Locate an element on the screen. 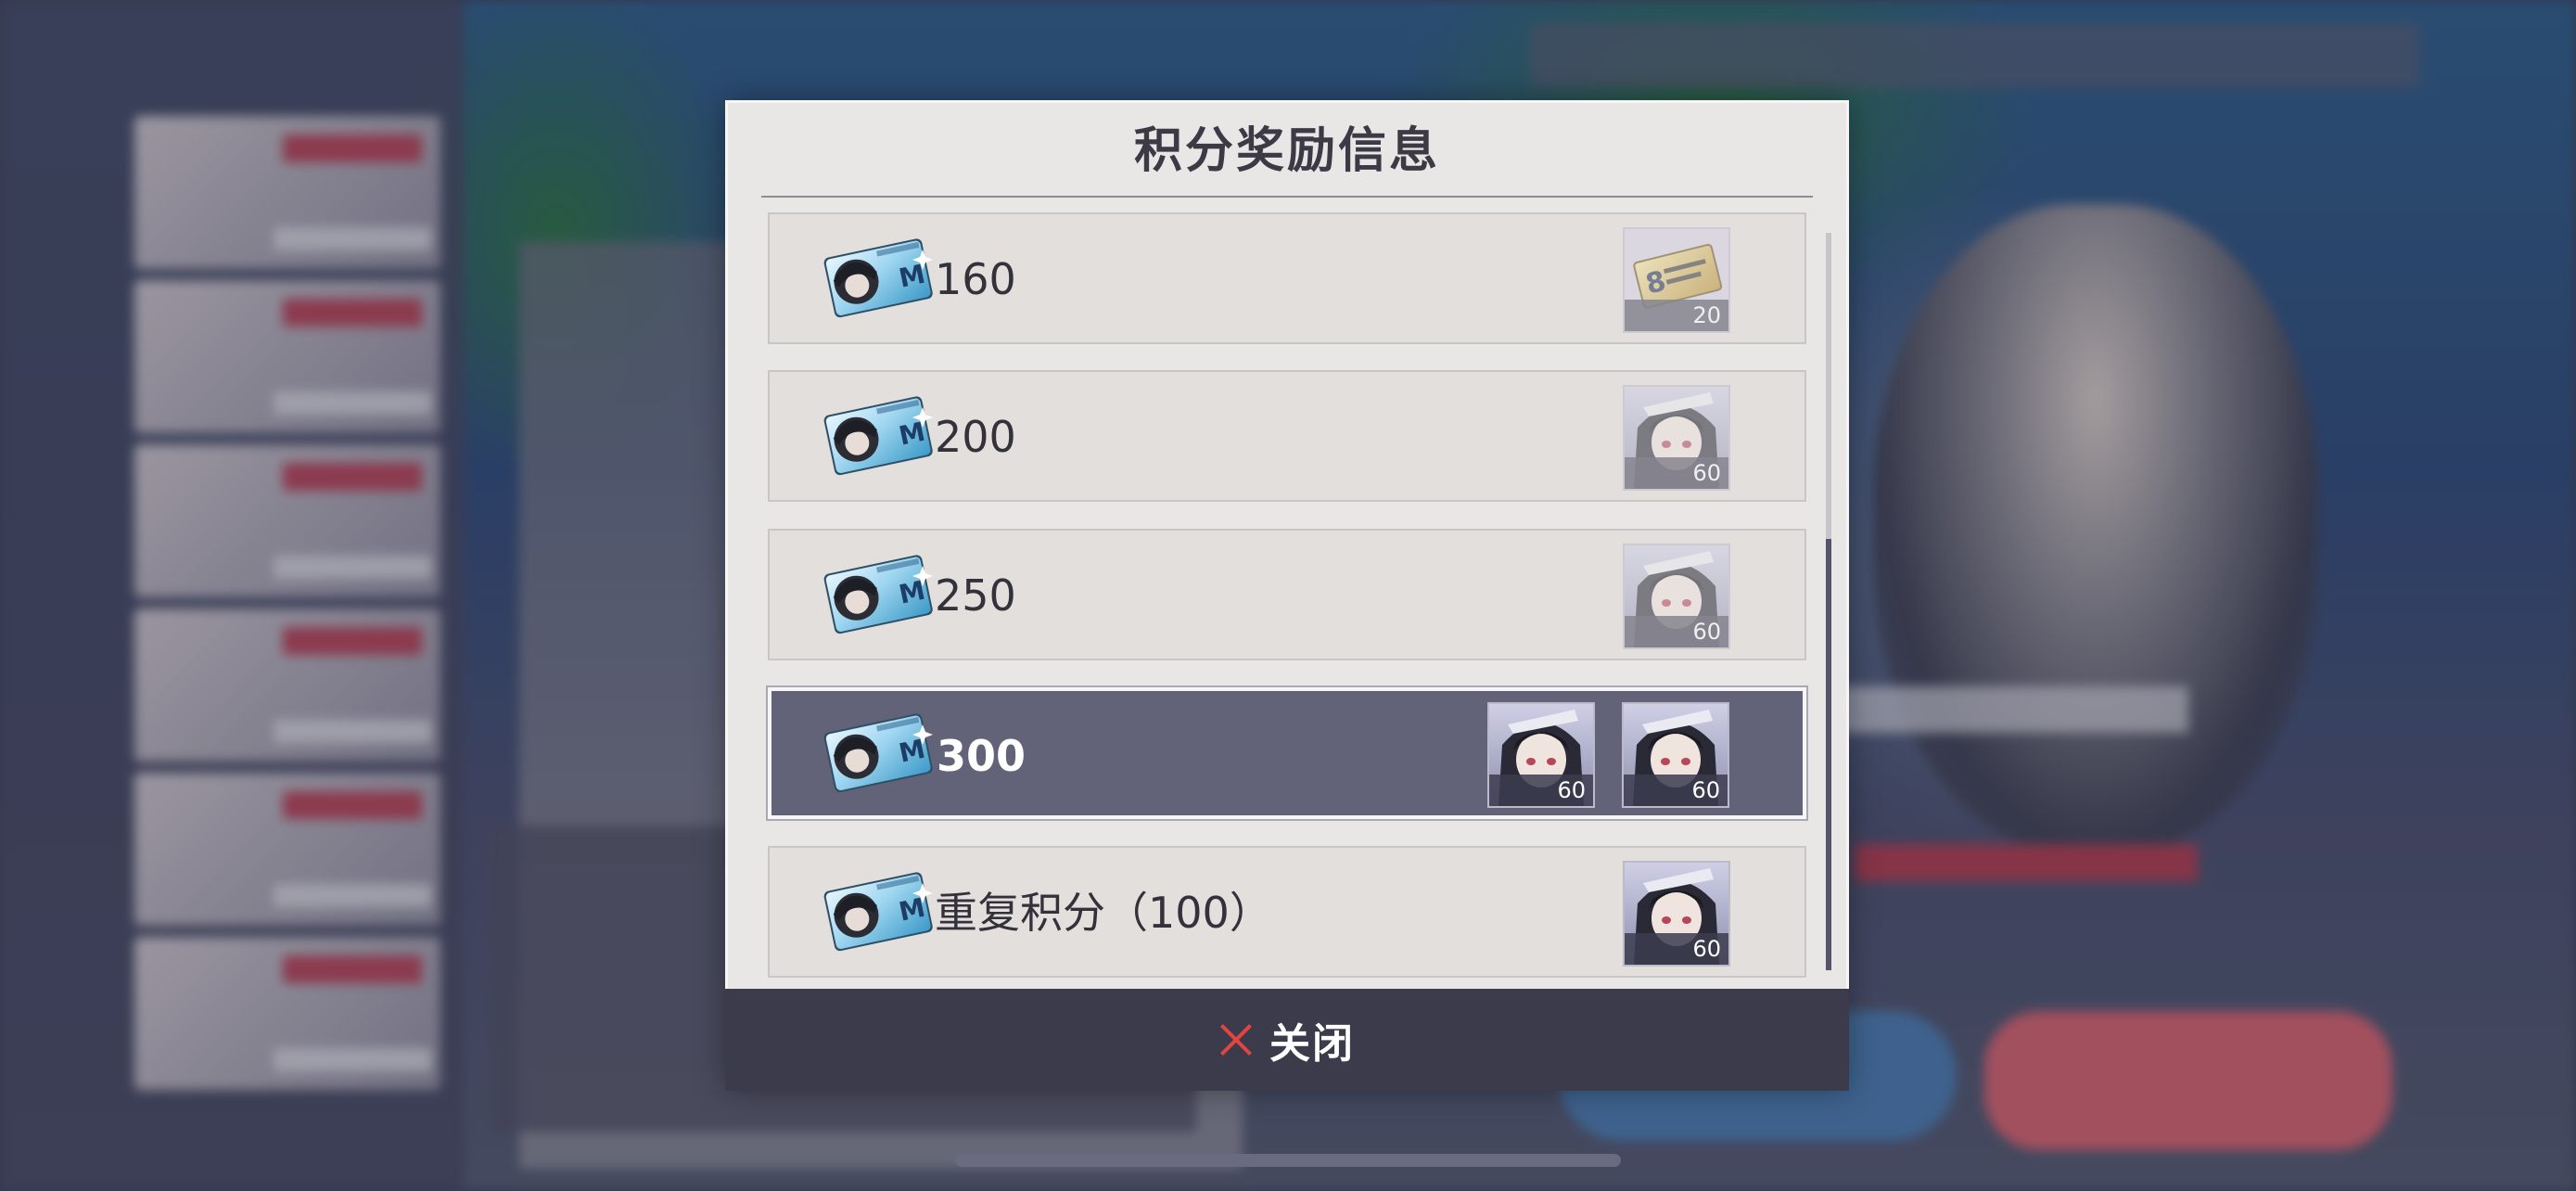 This screenshot has height=1191, width=2576. close-button: 关闭 is located at coordinates (1287, 1040).